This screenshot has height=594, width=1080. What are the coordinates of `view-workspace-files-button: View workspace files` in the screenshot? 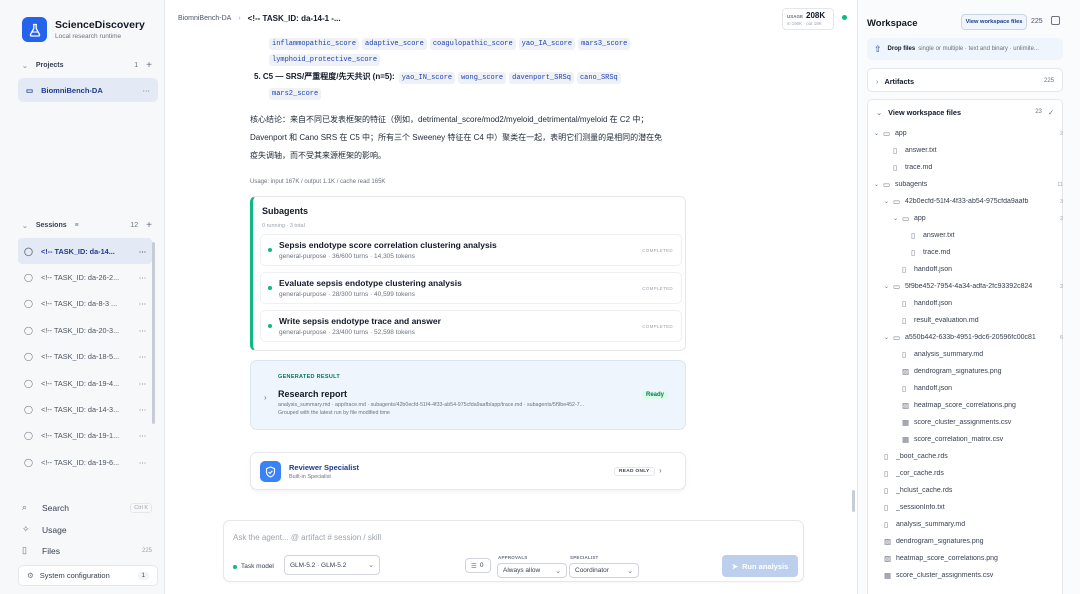 It's located at (994, 22).